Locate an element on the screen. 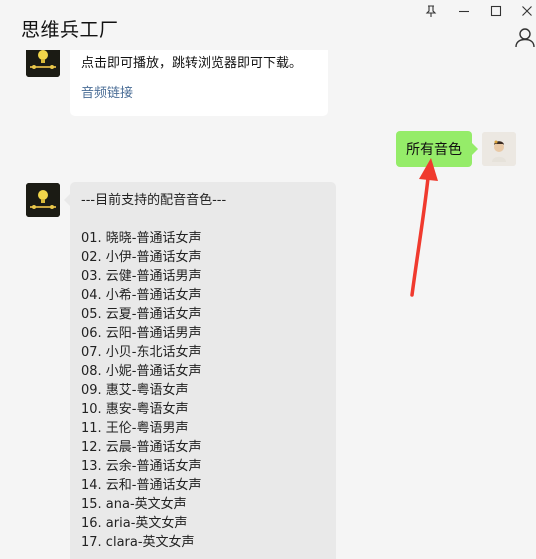  voice-list-item: 13. 云余-普通话女声 is located at coordinates (141, 466).